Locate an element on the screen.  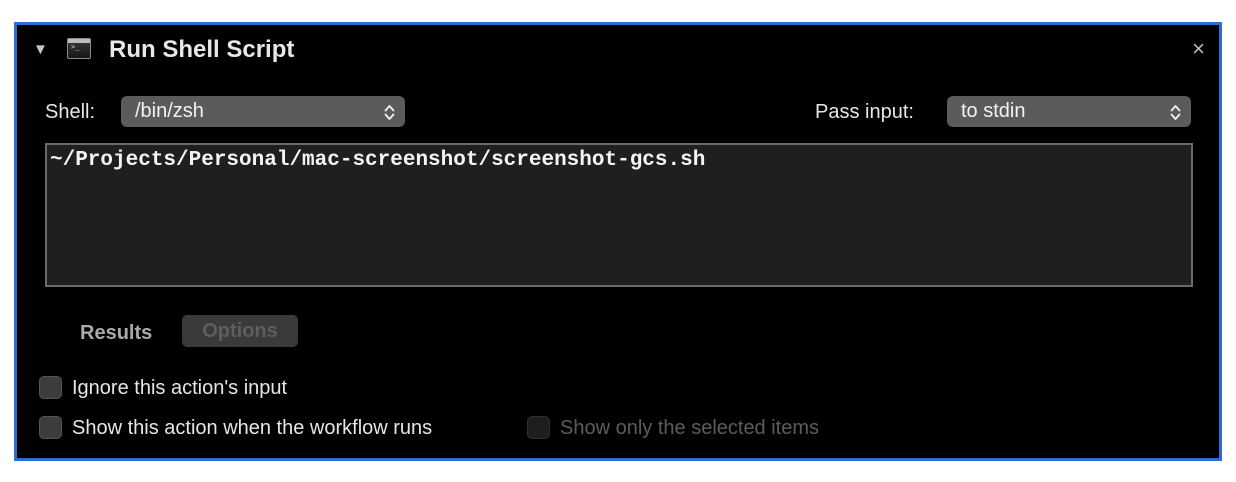
tab-results: Results is located at coordinates (116, 333).